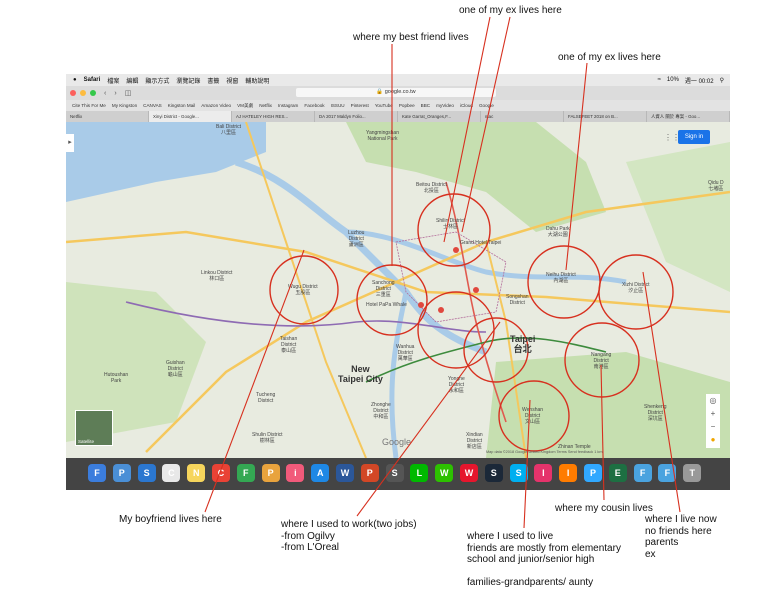  I want to click on satellite-label: Satellite, so click(86, 441).